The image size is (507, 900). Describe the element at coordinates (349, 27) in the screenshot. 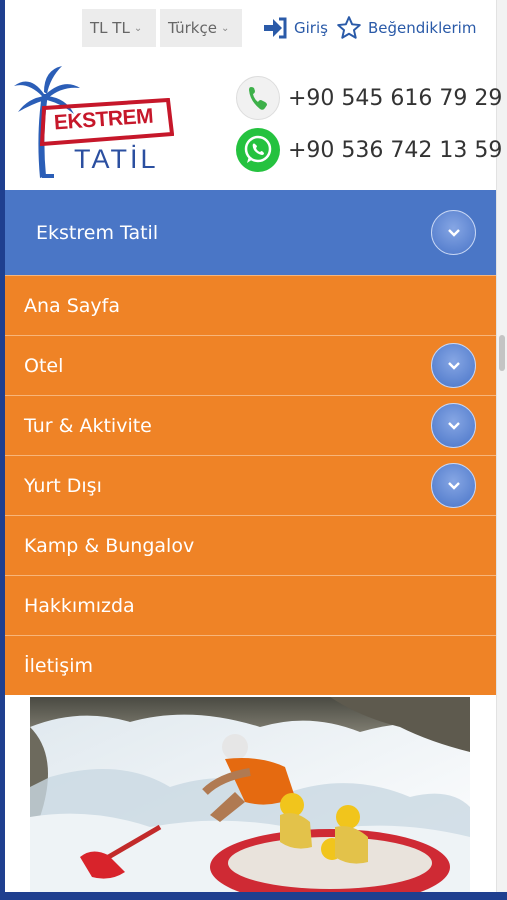

I see `star-outline-icon` at that location.